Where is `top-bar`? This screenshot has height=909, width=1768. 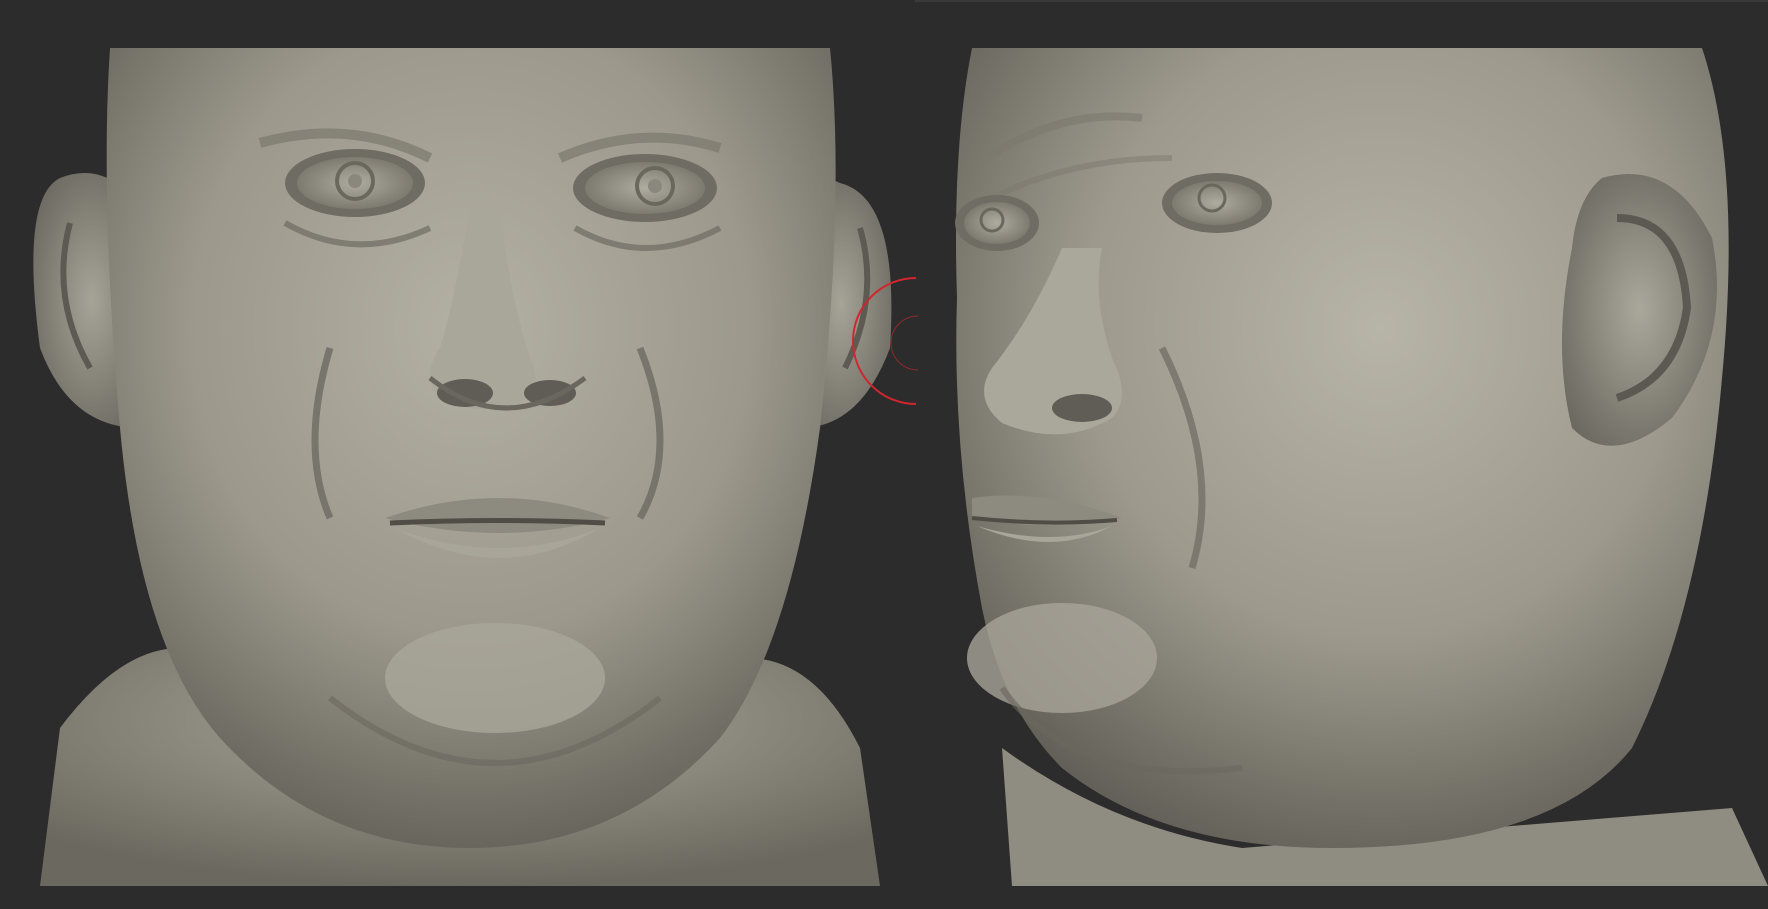 top-bar is located at coordinates (1341, 1).